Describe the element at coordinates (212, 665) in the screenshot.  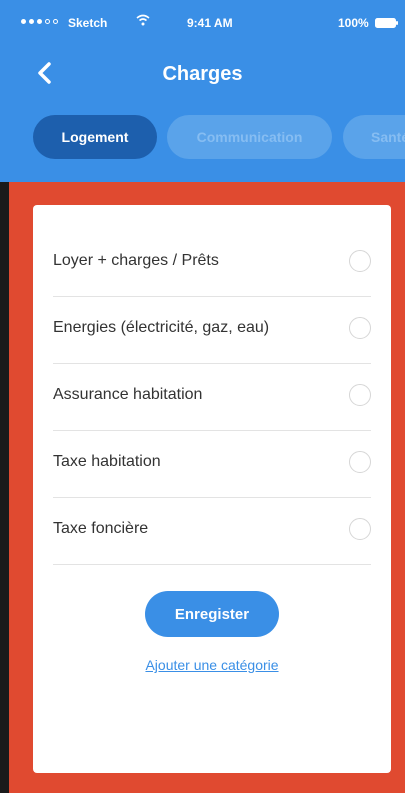
I see `add-category-link: Ajouter une catégorie` at that location.